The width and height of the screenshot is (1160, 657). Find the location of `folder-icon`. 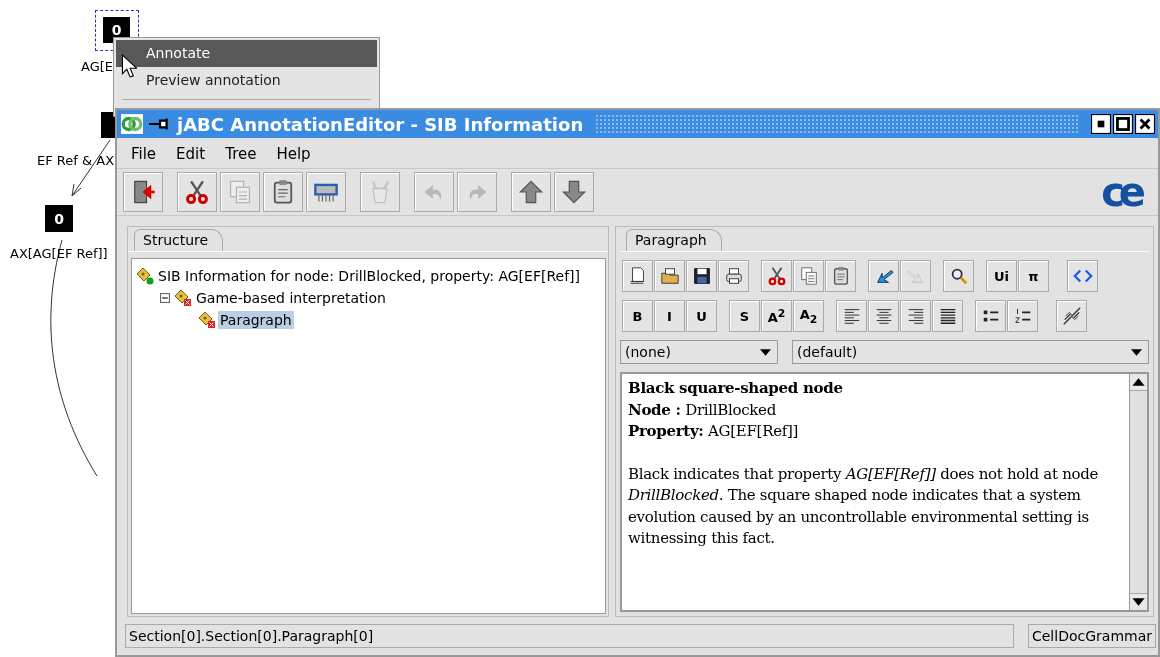

folder-icon is located at coordinates (669, 276).